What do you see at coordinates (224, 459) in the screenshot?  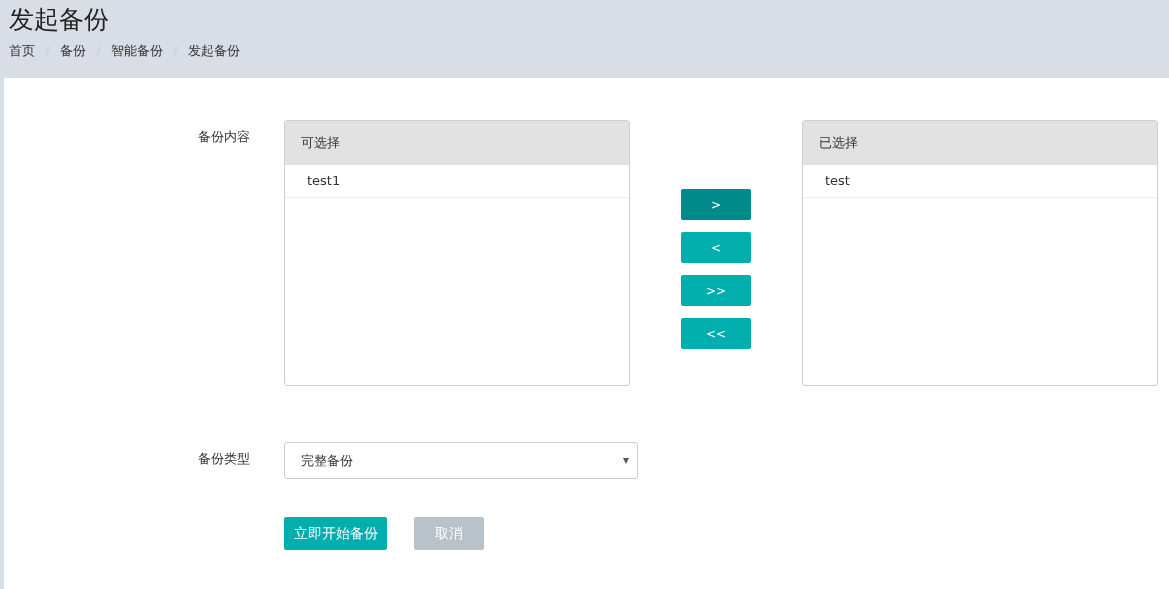 I see `field-label: 备份类型` at bounding box center [224, 459].